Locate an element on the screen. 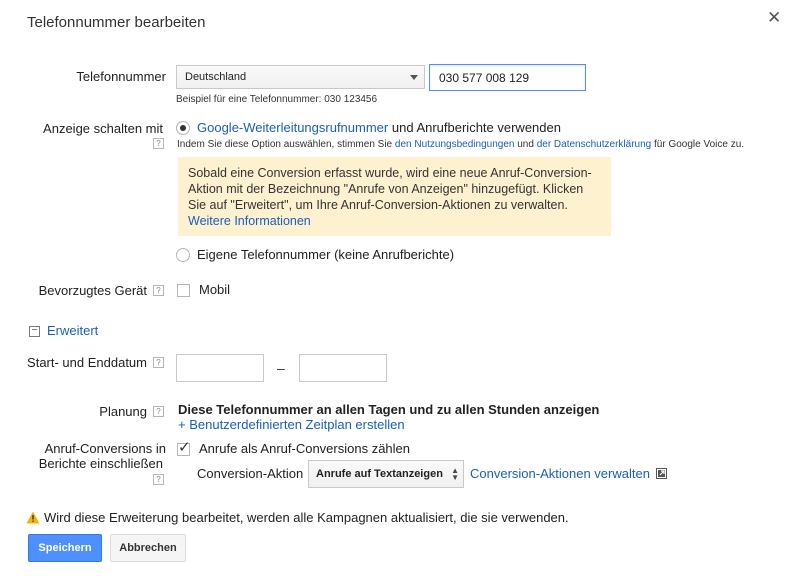 This screenshot has height=576, width=805. manage-conversions-link: Conversion-Aktionen verwalten is located at coordinates (568, 473).